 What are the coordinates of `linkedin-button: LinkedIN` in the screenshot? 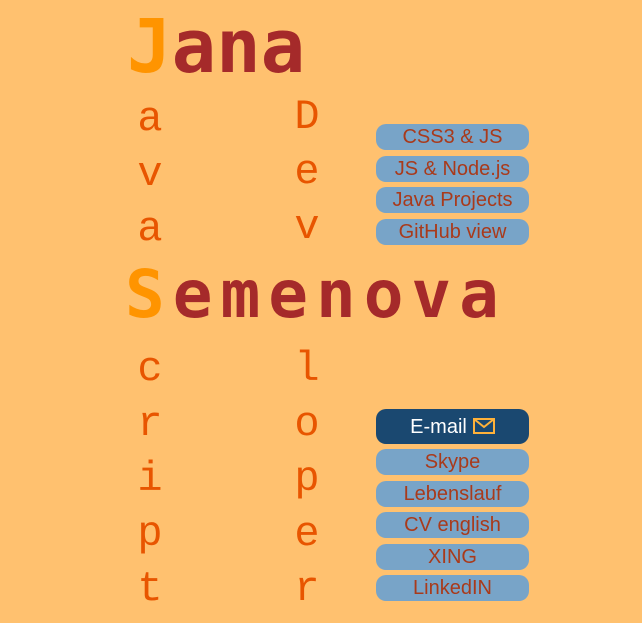 It's located at (452, 588).